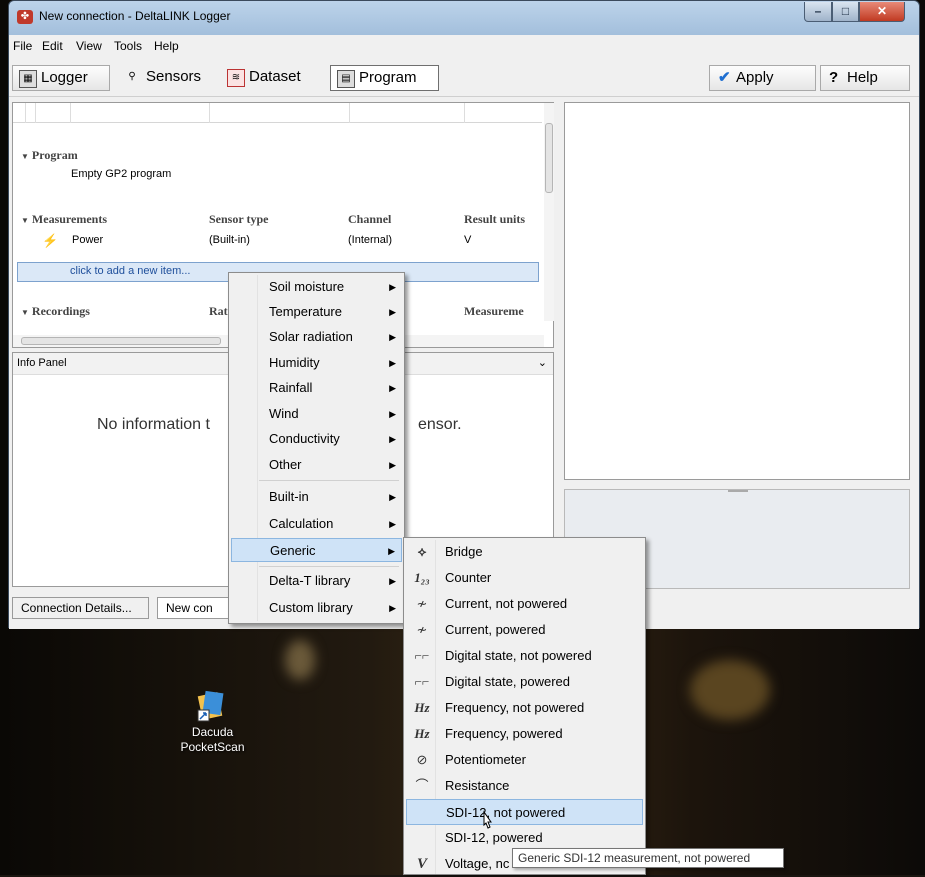 This screenshot has width=925, height=877. Describe the element at coordinates (524, 578) in the screenshot. I see `submenu-item-counter: 1₂₃ Counter` at that location.